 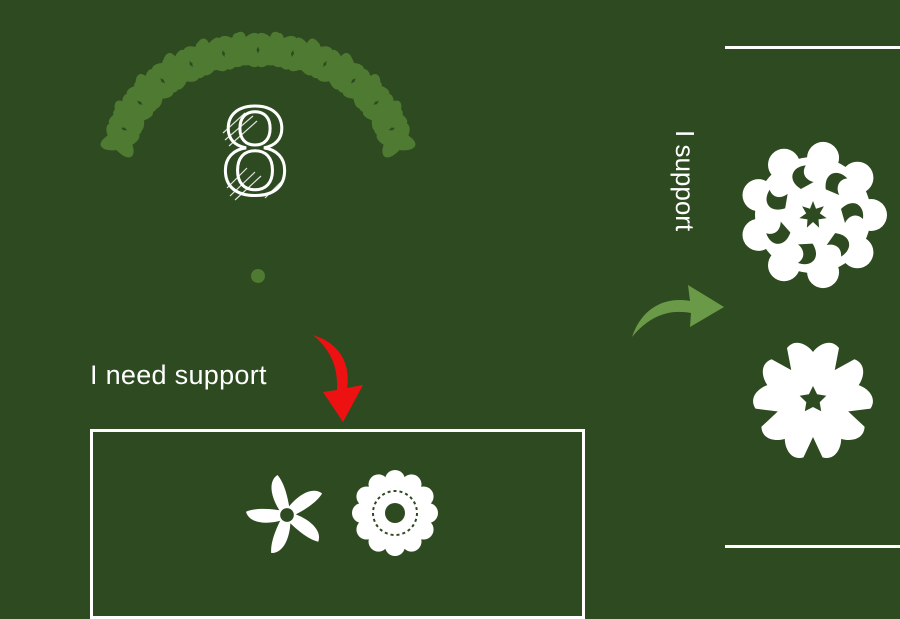 What do you see at coordinates (284, 513) in the screenshot?
I see `pinwheel-flower-icon` at bounding box center [284, 513].